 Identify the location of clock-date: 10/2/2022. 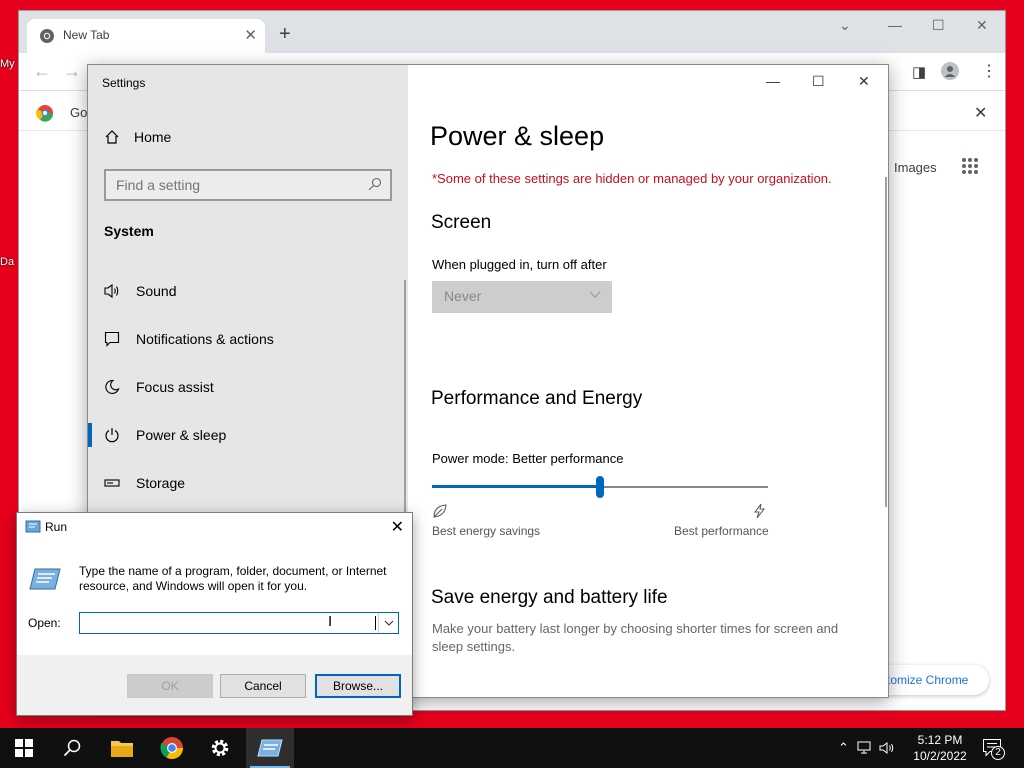
(940, 756).